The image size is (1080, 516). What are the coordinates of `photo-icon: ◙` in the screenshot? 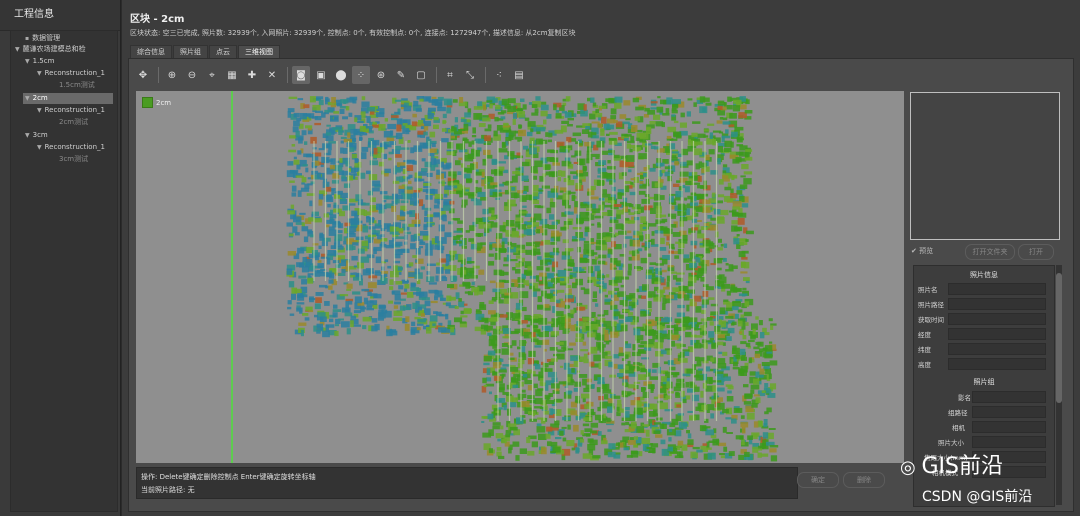 It's located at (301, 75).